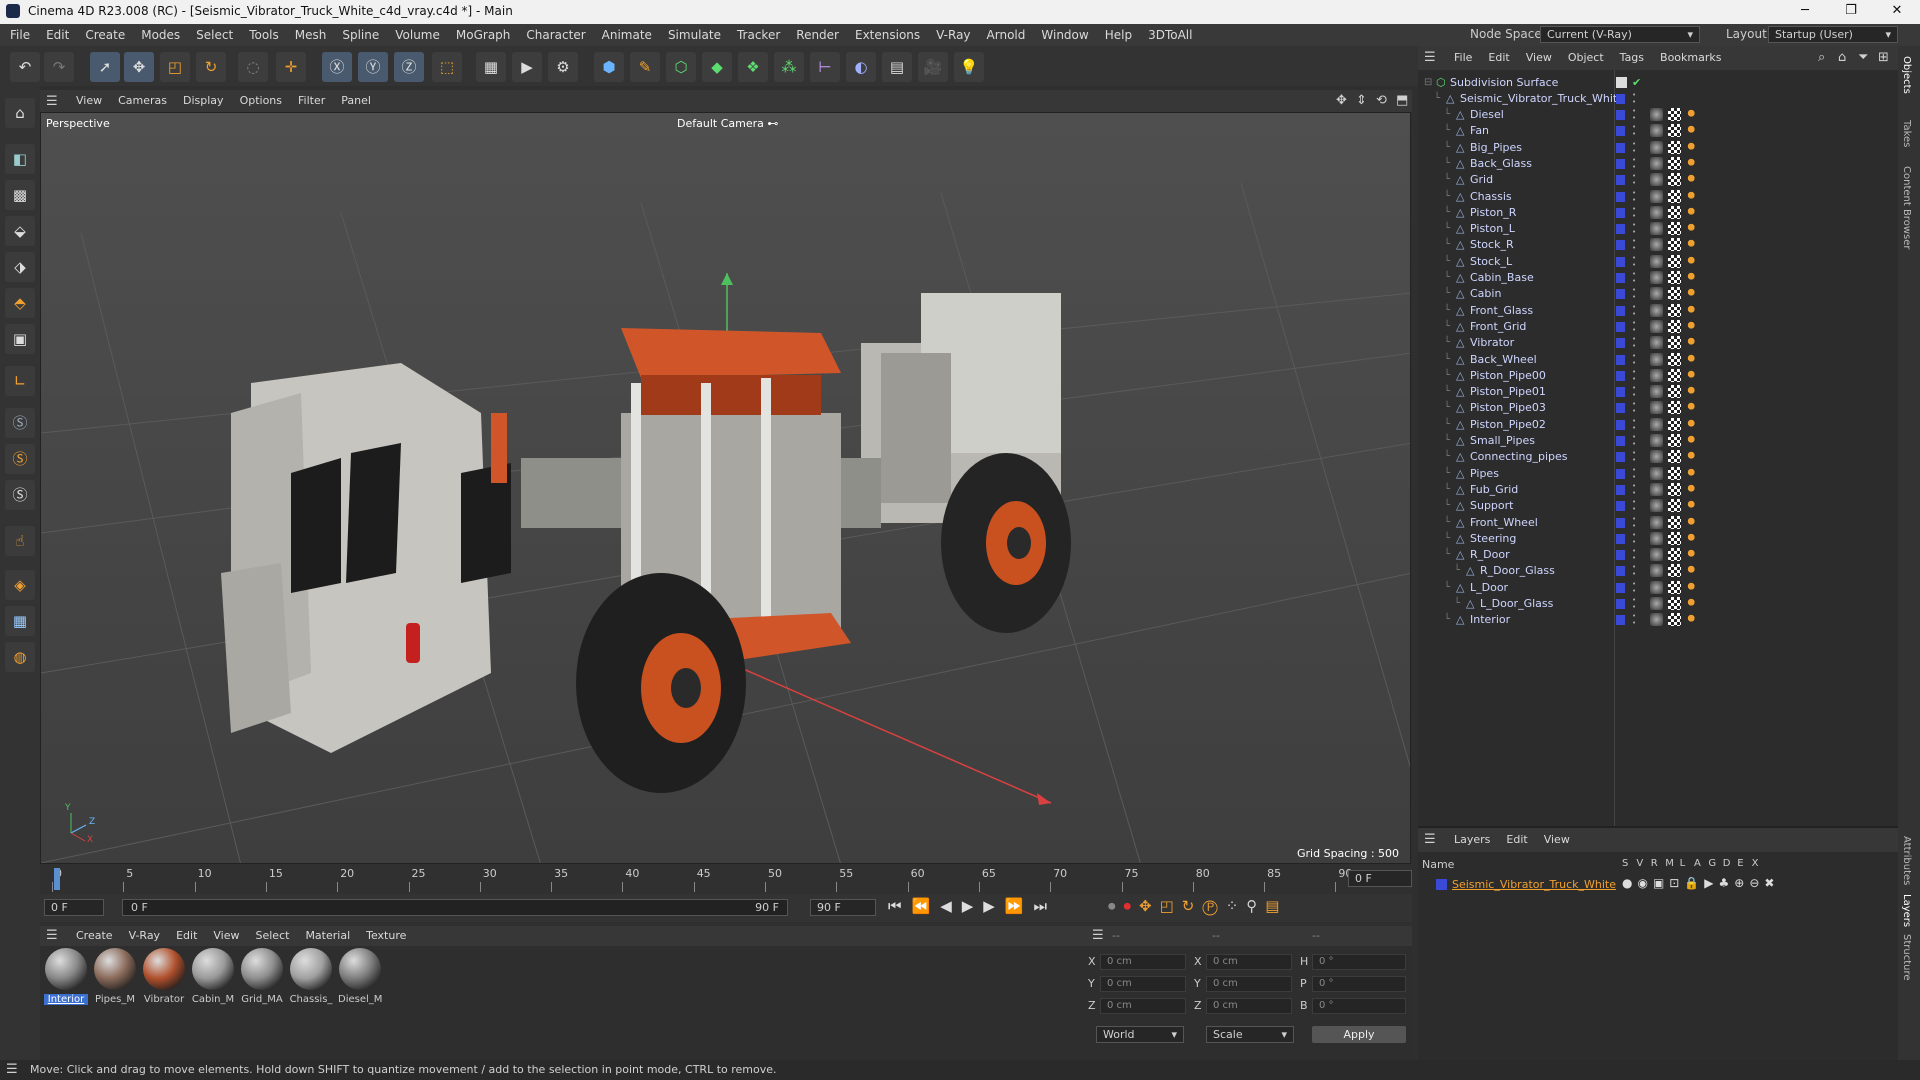 The height and width of the screenshot is (1080, 1920). I want to click on hamburger-icon: ☰, so click(12, 1070).